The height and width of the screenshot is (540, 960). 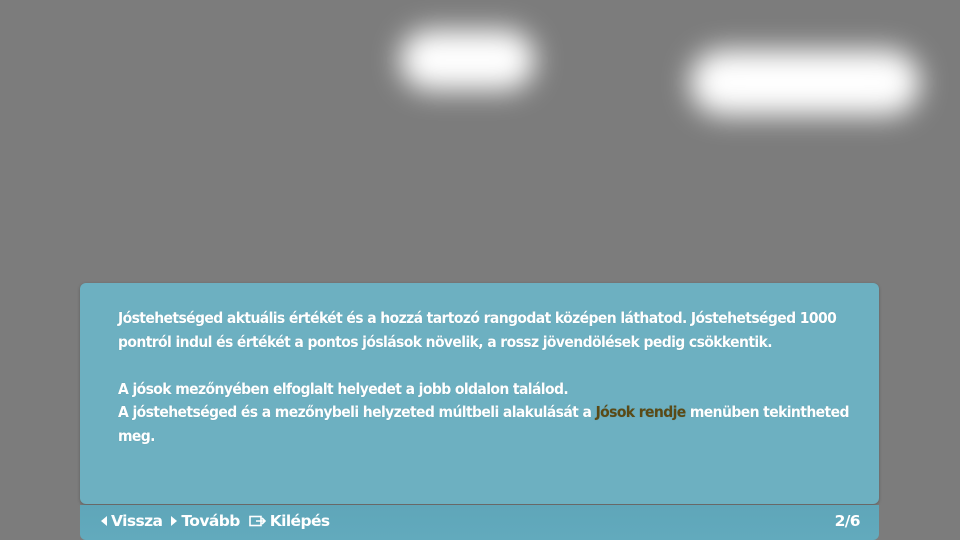 I want to click on tutorial-footer: Vissza Tovább Kilépés 2/6, so click(x=479, y=522).